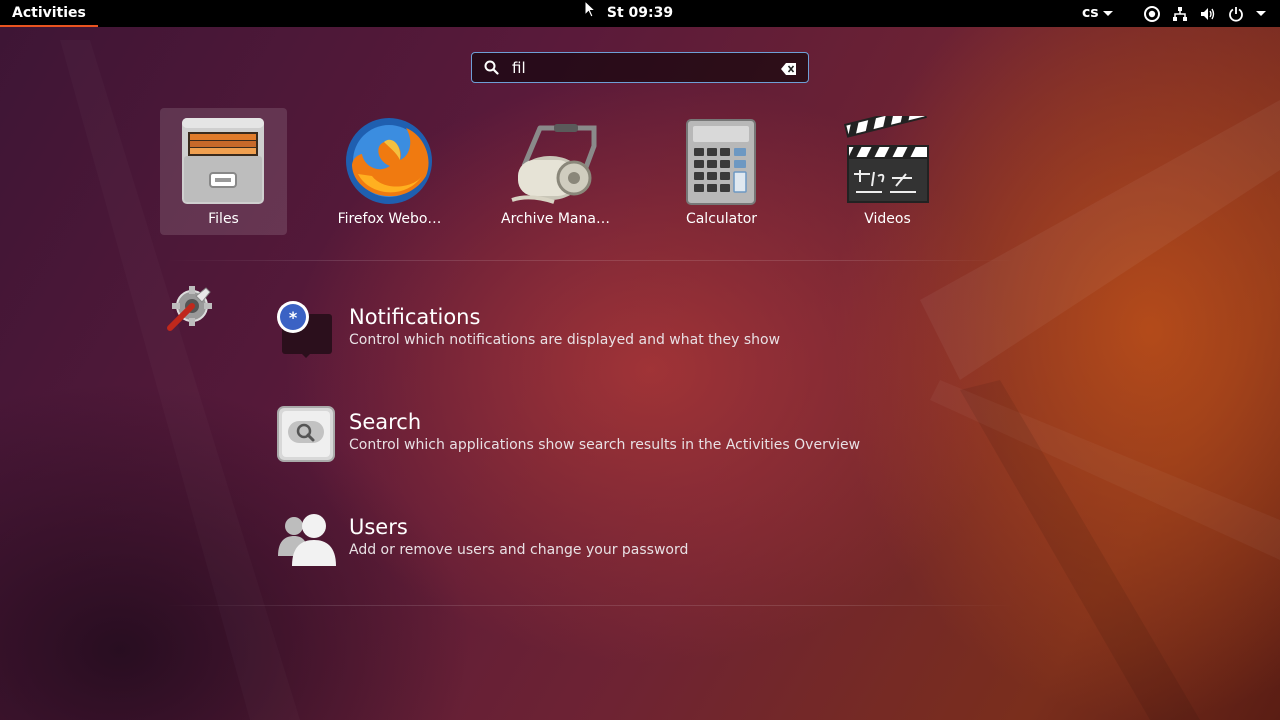  What do you see at coordinates (1208, 13) in the screenshot?
I see `volume-icon` at bounding box center [1208, 13].